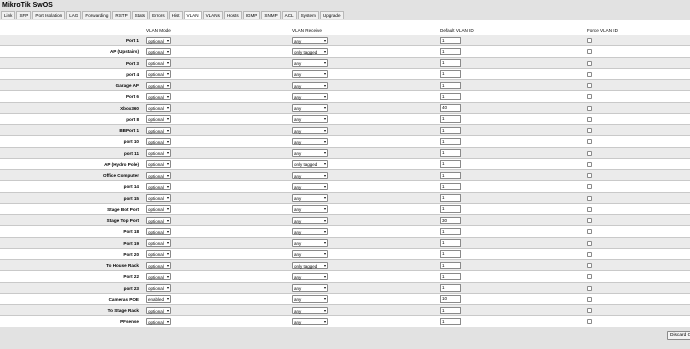 This screenshot has height=349, width=690. I want to click on discard-changes-button: Discard Changes, so click(678, 335).